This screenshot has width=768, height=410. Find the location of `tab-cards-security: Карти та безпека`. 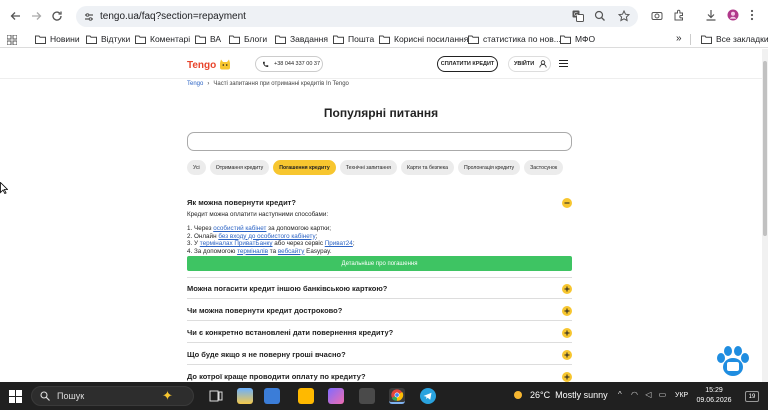

tab-cards-security: Карти та безпека is located at coordinates (427, 167).